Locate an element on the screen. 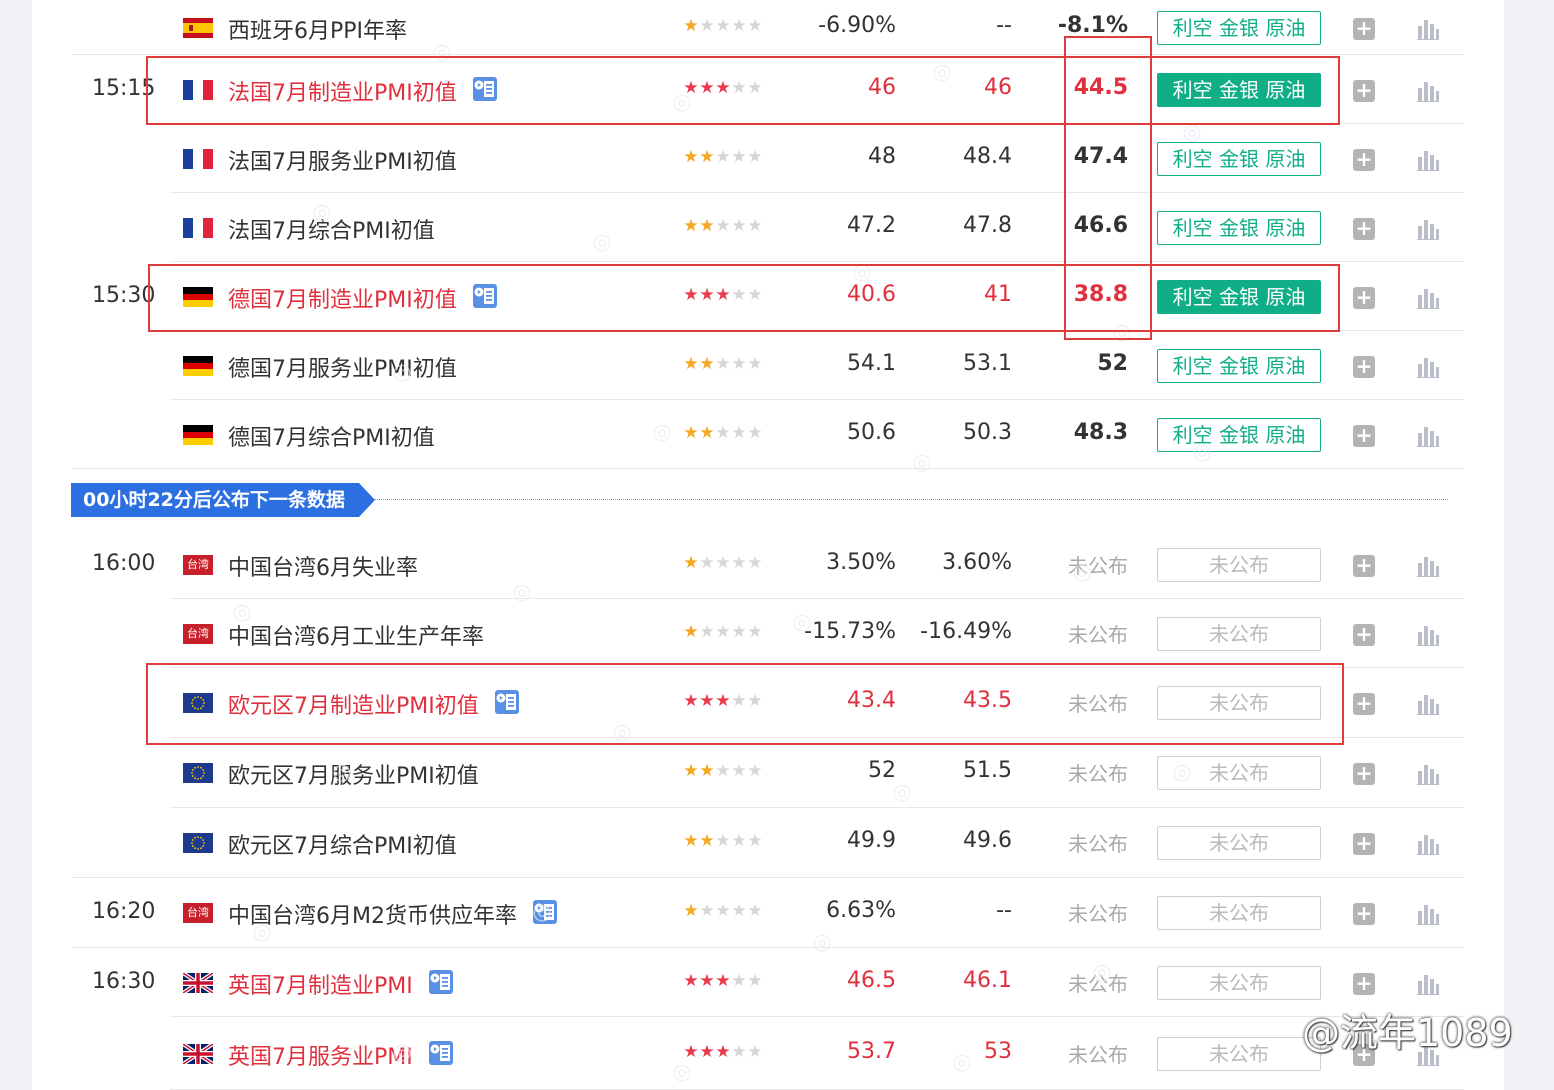 The width and height of the screenshot is (1554, 1090). uk-flag-icon is located at coordinates (198, 982).